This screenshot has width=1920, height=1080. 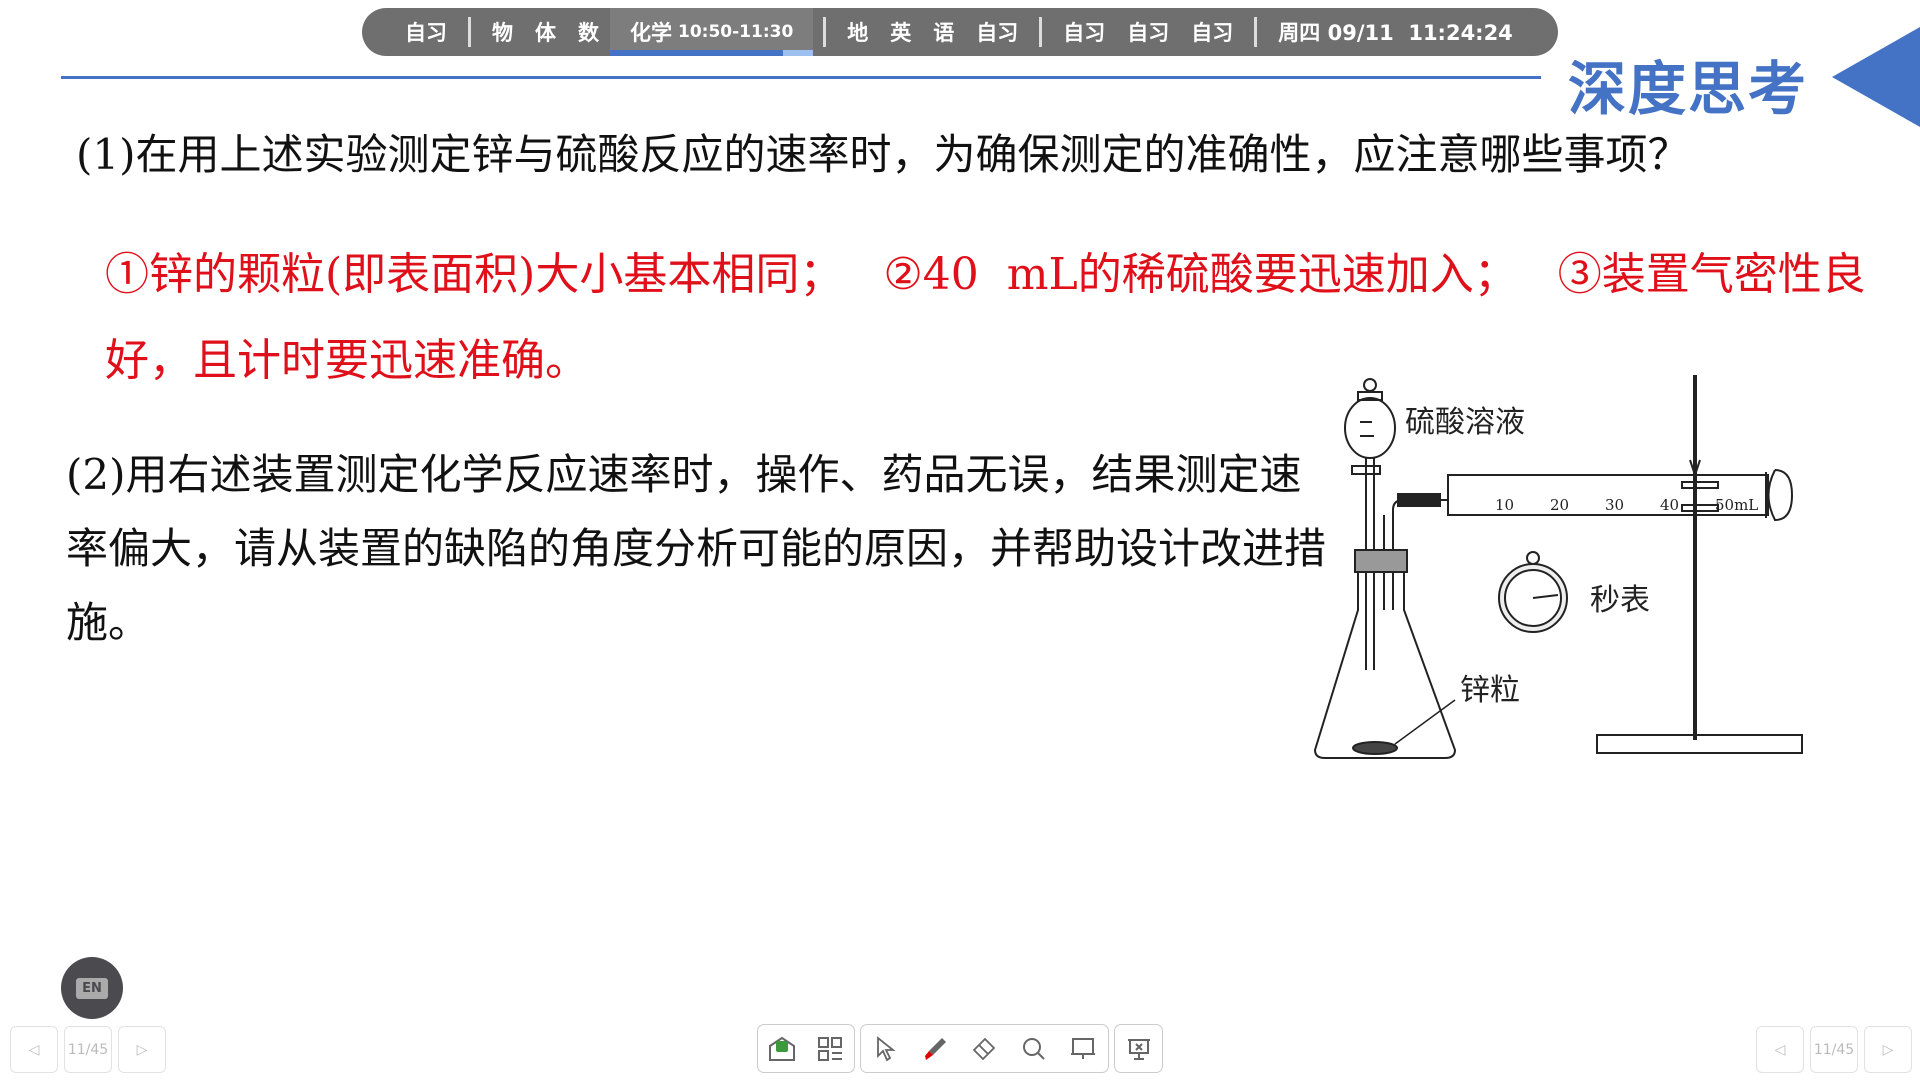 What do you see at coordinates (651, 33) in the screenshot?
I see `current-subject: 化学` at bounding box center [651, 33].